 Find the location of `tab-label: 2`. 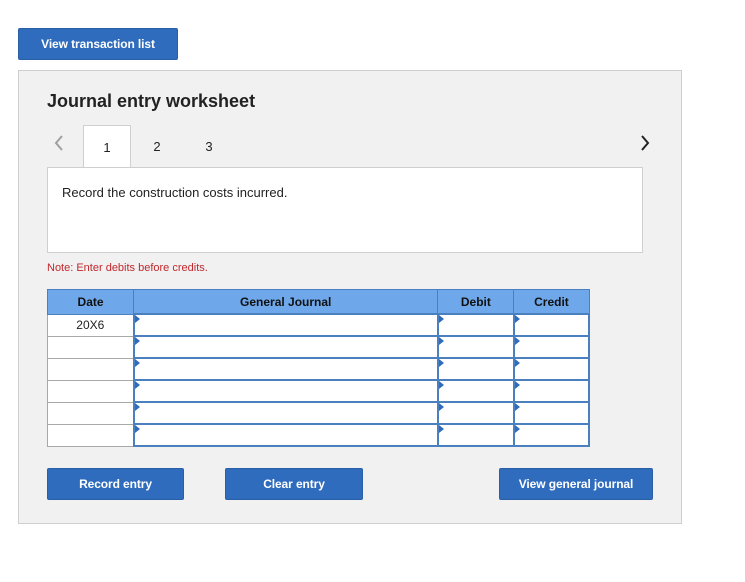

tab-label: 2 is located at coordinates (157, 146).